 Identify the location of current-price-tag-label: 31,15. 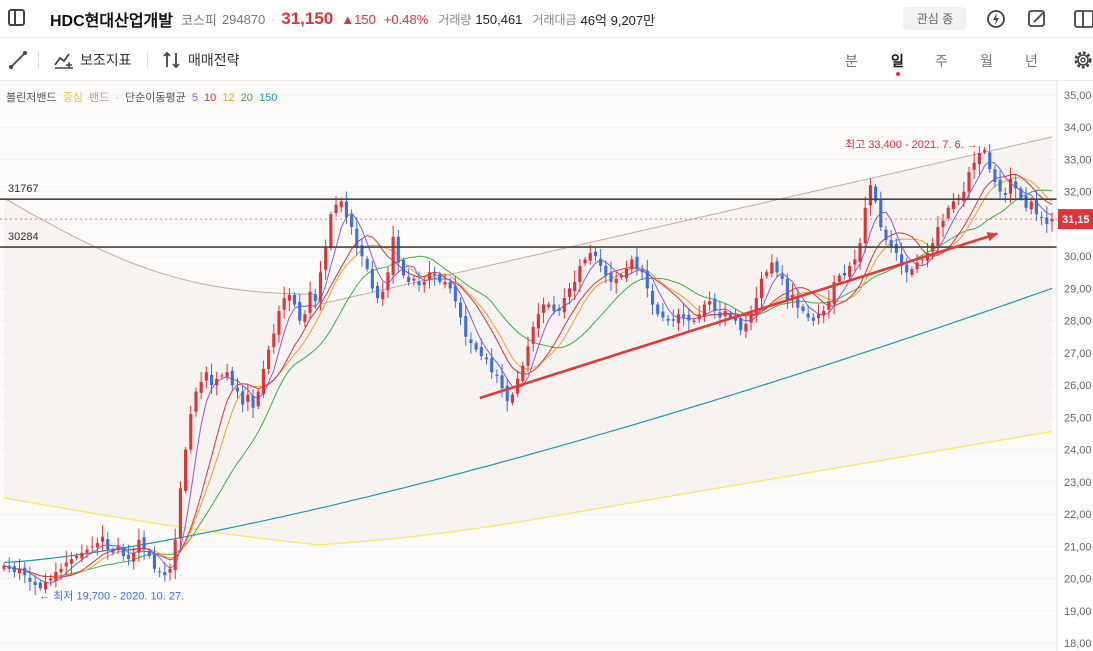
(1076, 220).